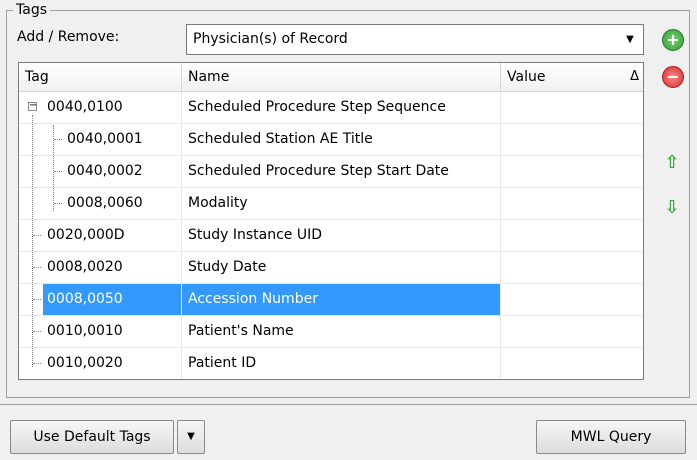 The image size is (697, 460). Describe the element at coordinates (85, 363) in the screenshot. I see `tag-text: 0010,0020` at that location.